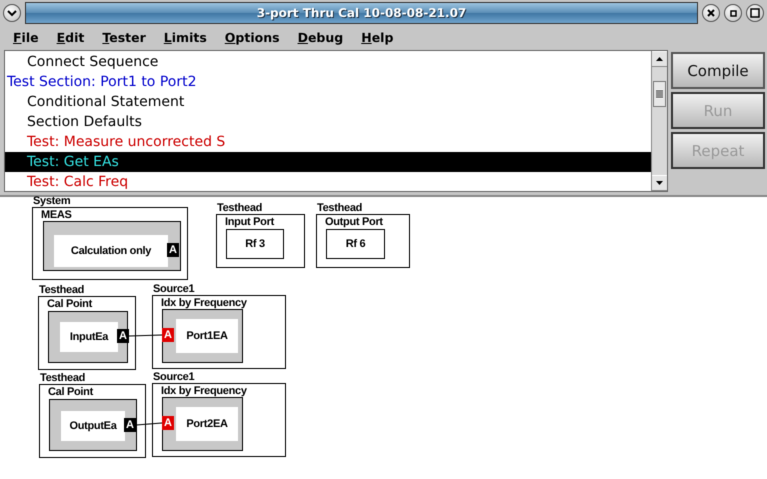  I want to click on group-label: System, so click(51, 201).